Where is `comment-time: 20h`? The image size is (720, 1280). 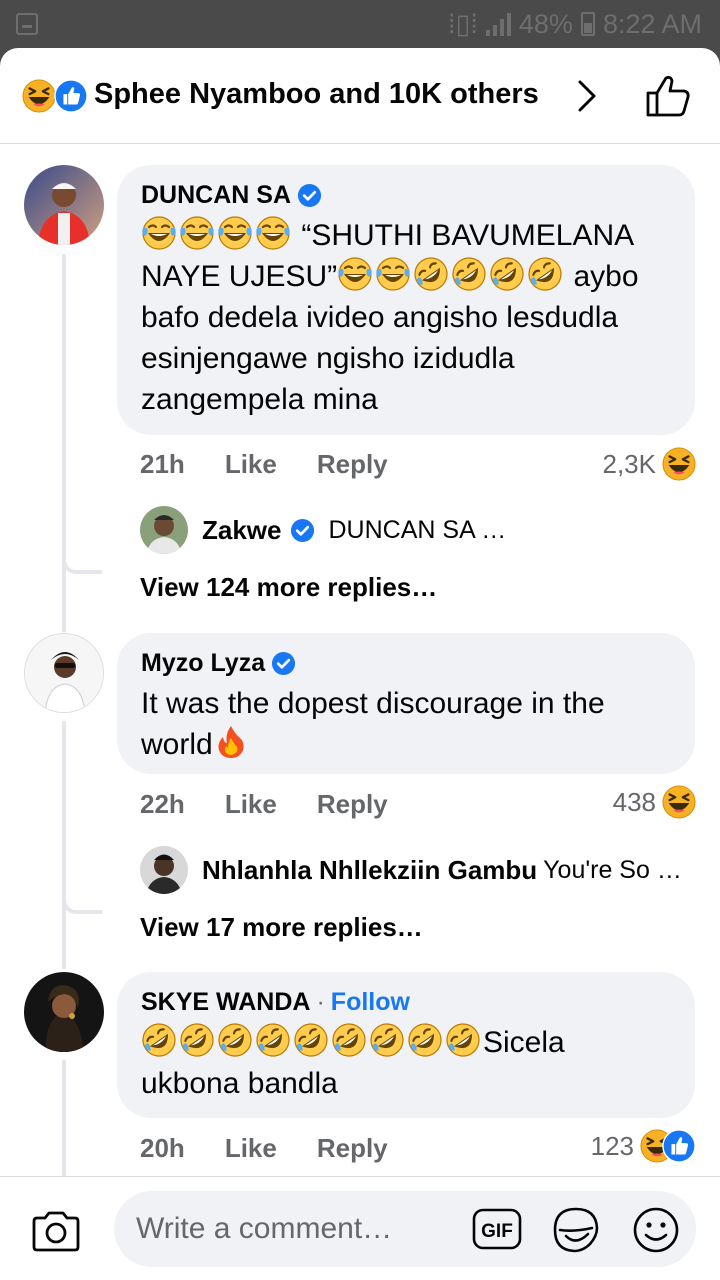 comment-time: 20h is located at coordinates (162, 1148).